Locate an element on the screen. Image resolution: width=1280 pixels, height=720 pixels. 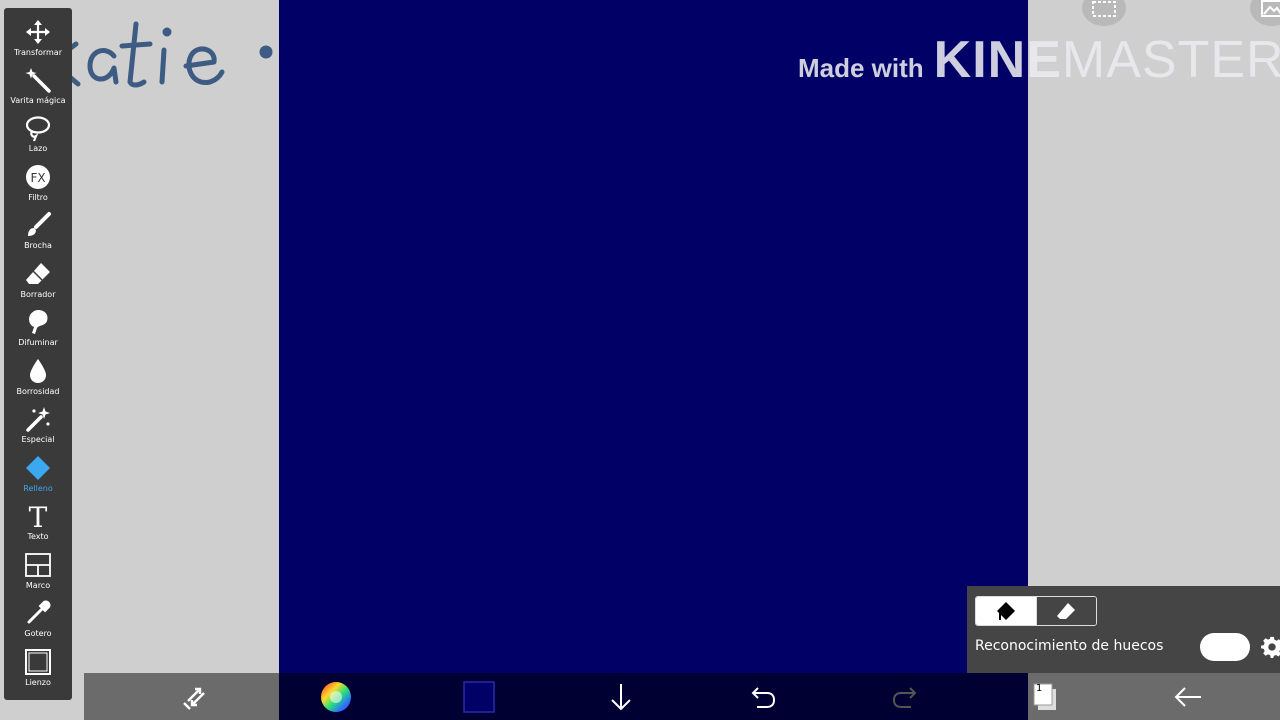
brush-icon is located at coordinates (39, 224).